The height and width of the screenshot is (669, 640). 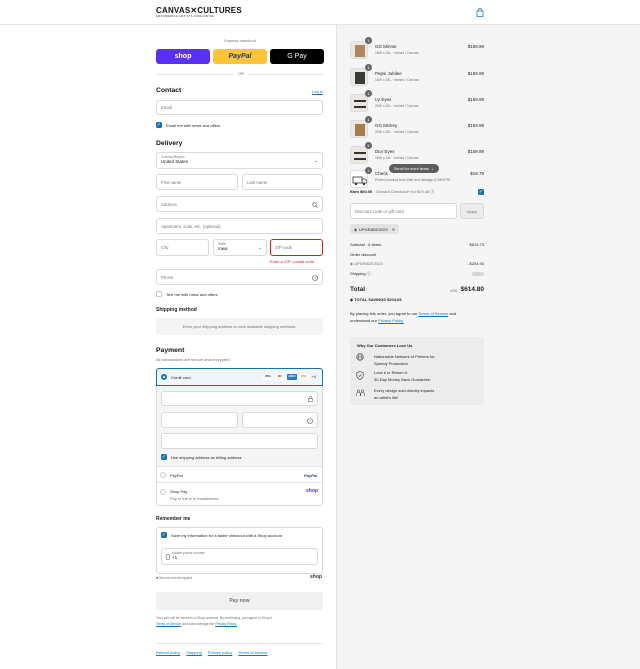 I want to click on email-news-label: Email me with news and offers, so click(x=193, y=125).